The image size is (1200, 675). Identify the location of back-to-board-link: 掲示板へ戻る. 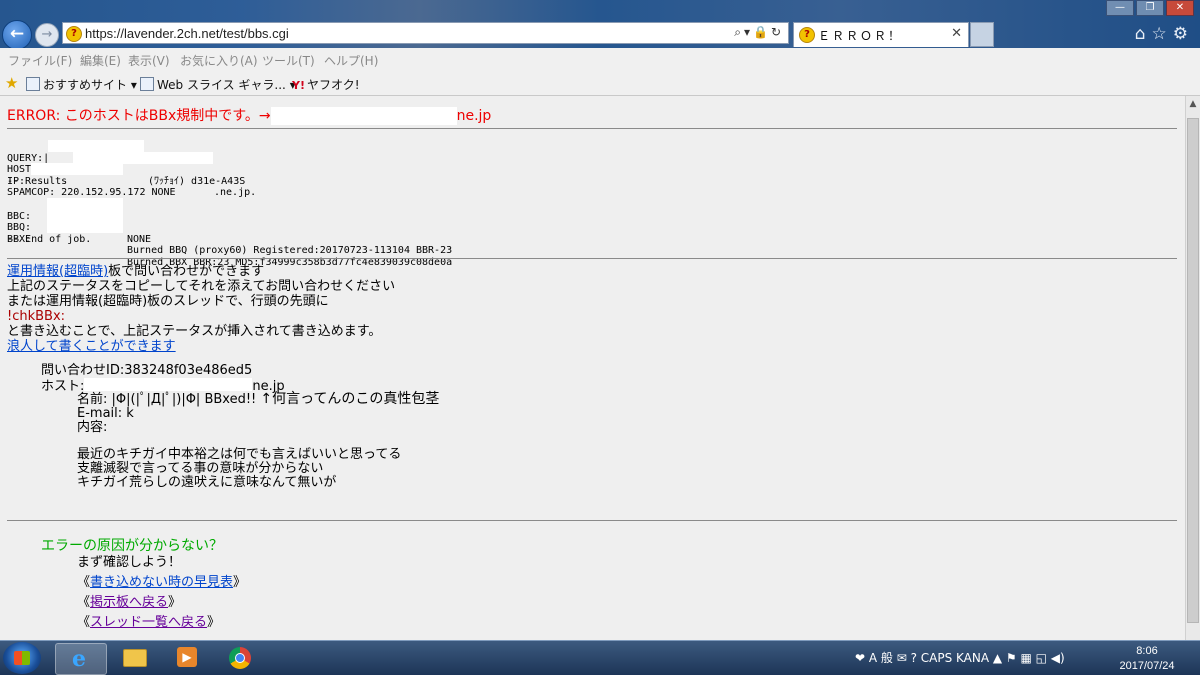
(129, 602).